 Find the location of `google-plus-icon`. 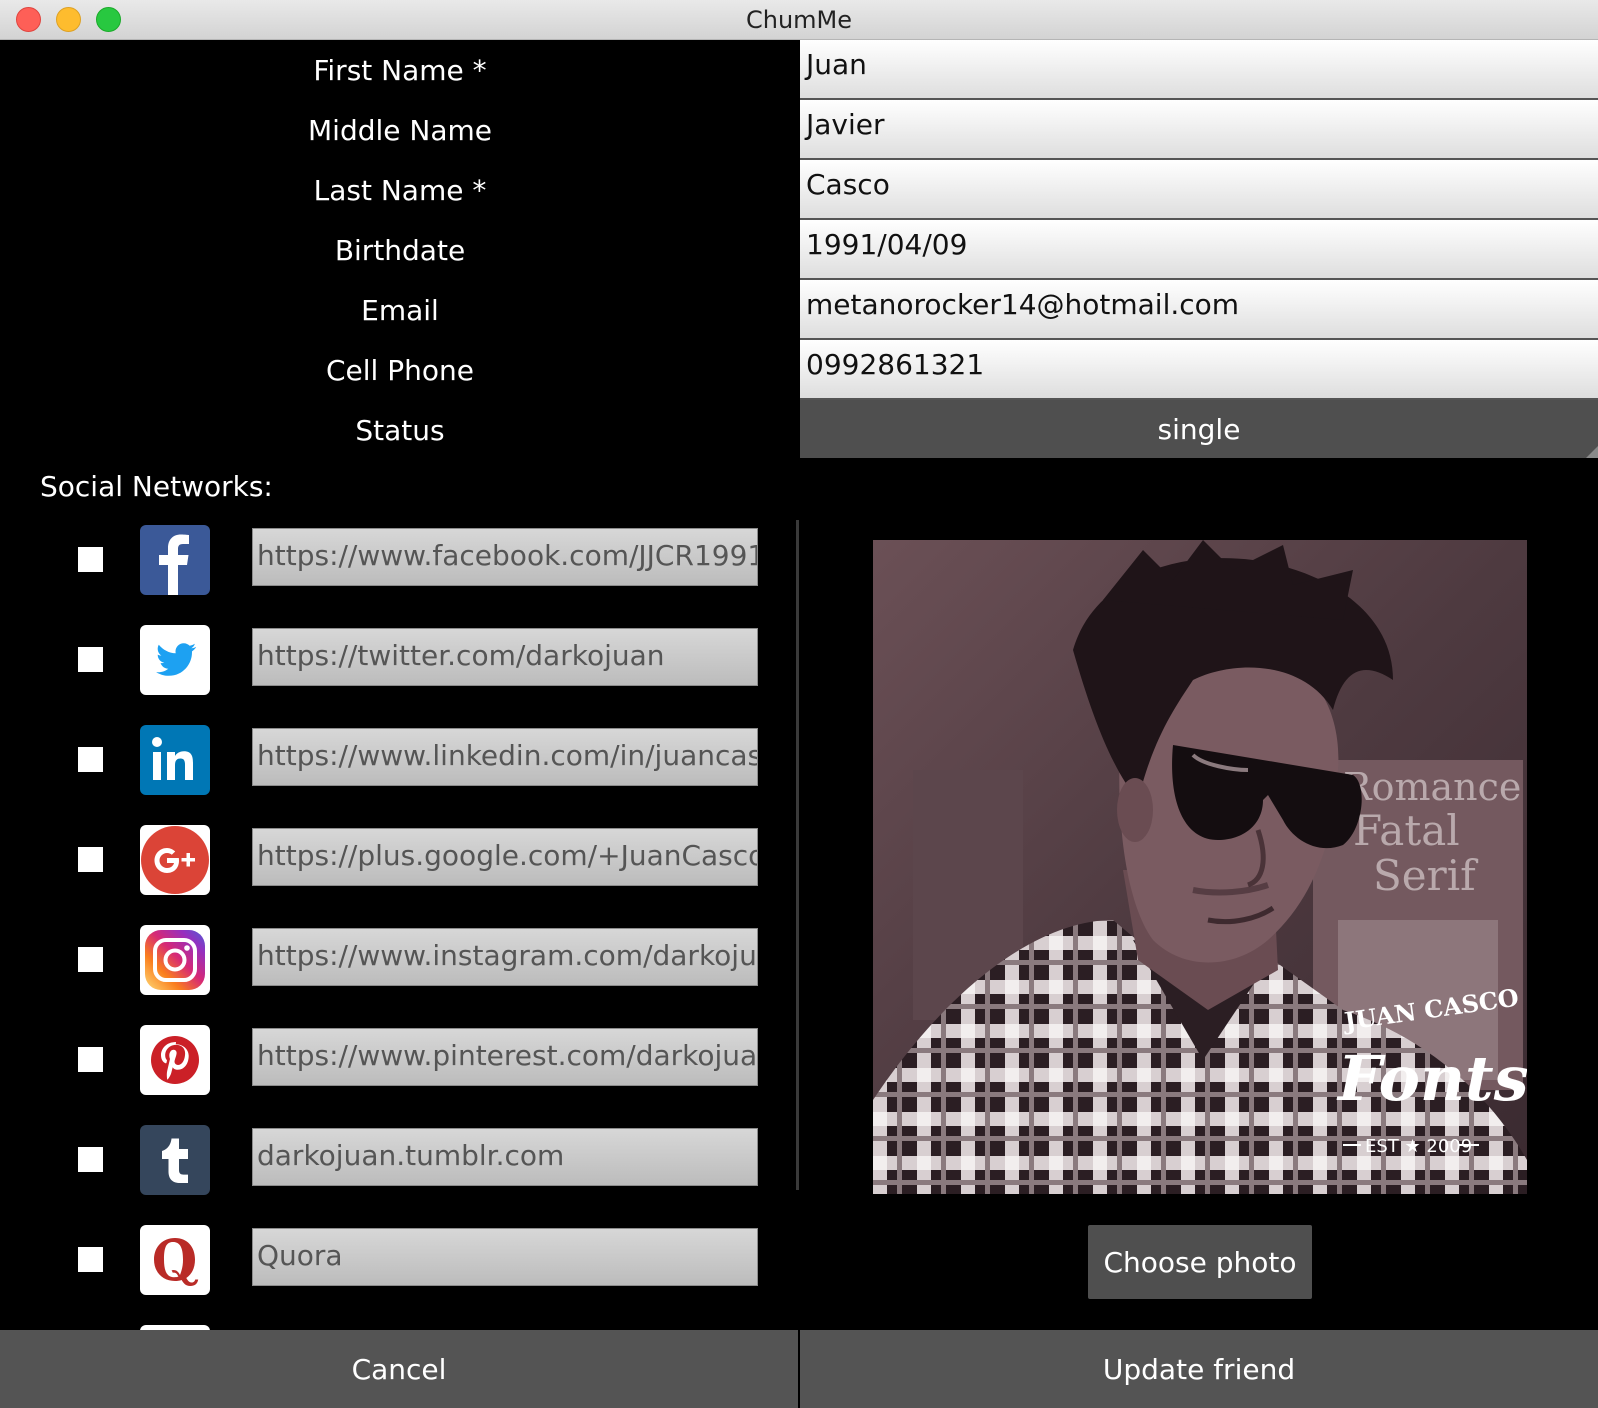

google-plus-icon is located at coordinates (175, 860).